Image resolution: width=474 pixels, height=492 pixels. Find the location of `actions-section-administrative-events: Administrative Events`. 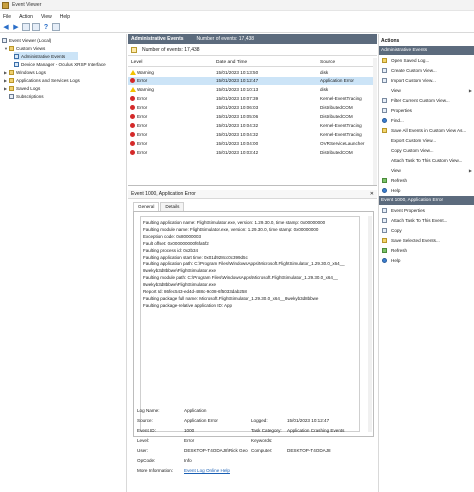

actions-section-administrative-events: Administrative Events is located at coordinates (426, 50).